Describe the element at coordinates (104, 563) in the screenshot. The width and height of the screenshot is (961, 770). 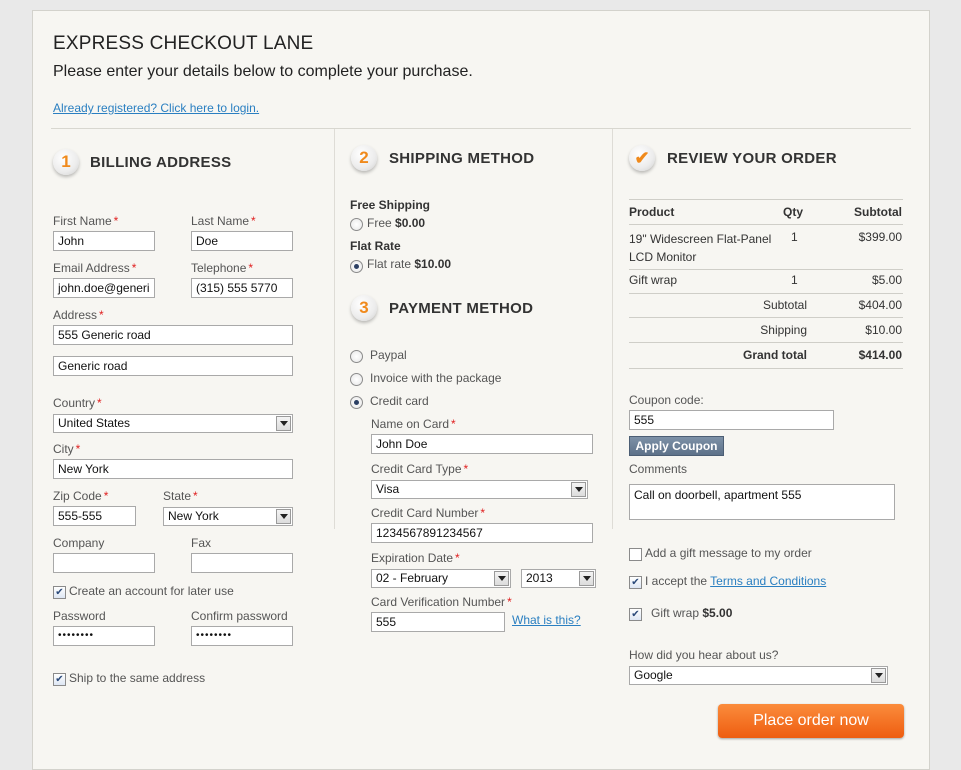
I see `company-field` at that location.